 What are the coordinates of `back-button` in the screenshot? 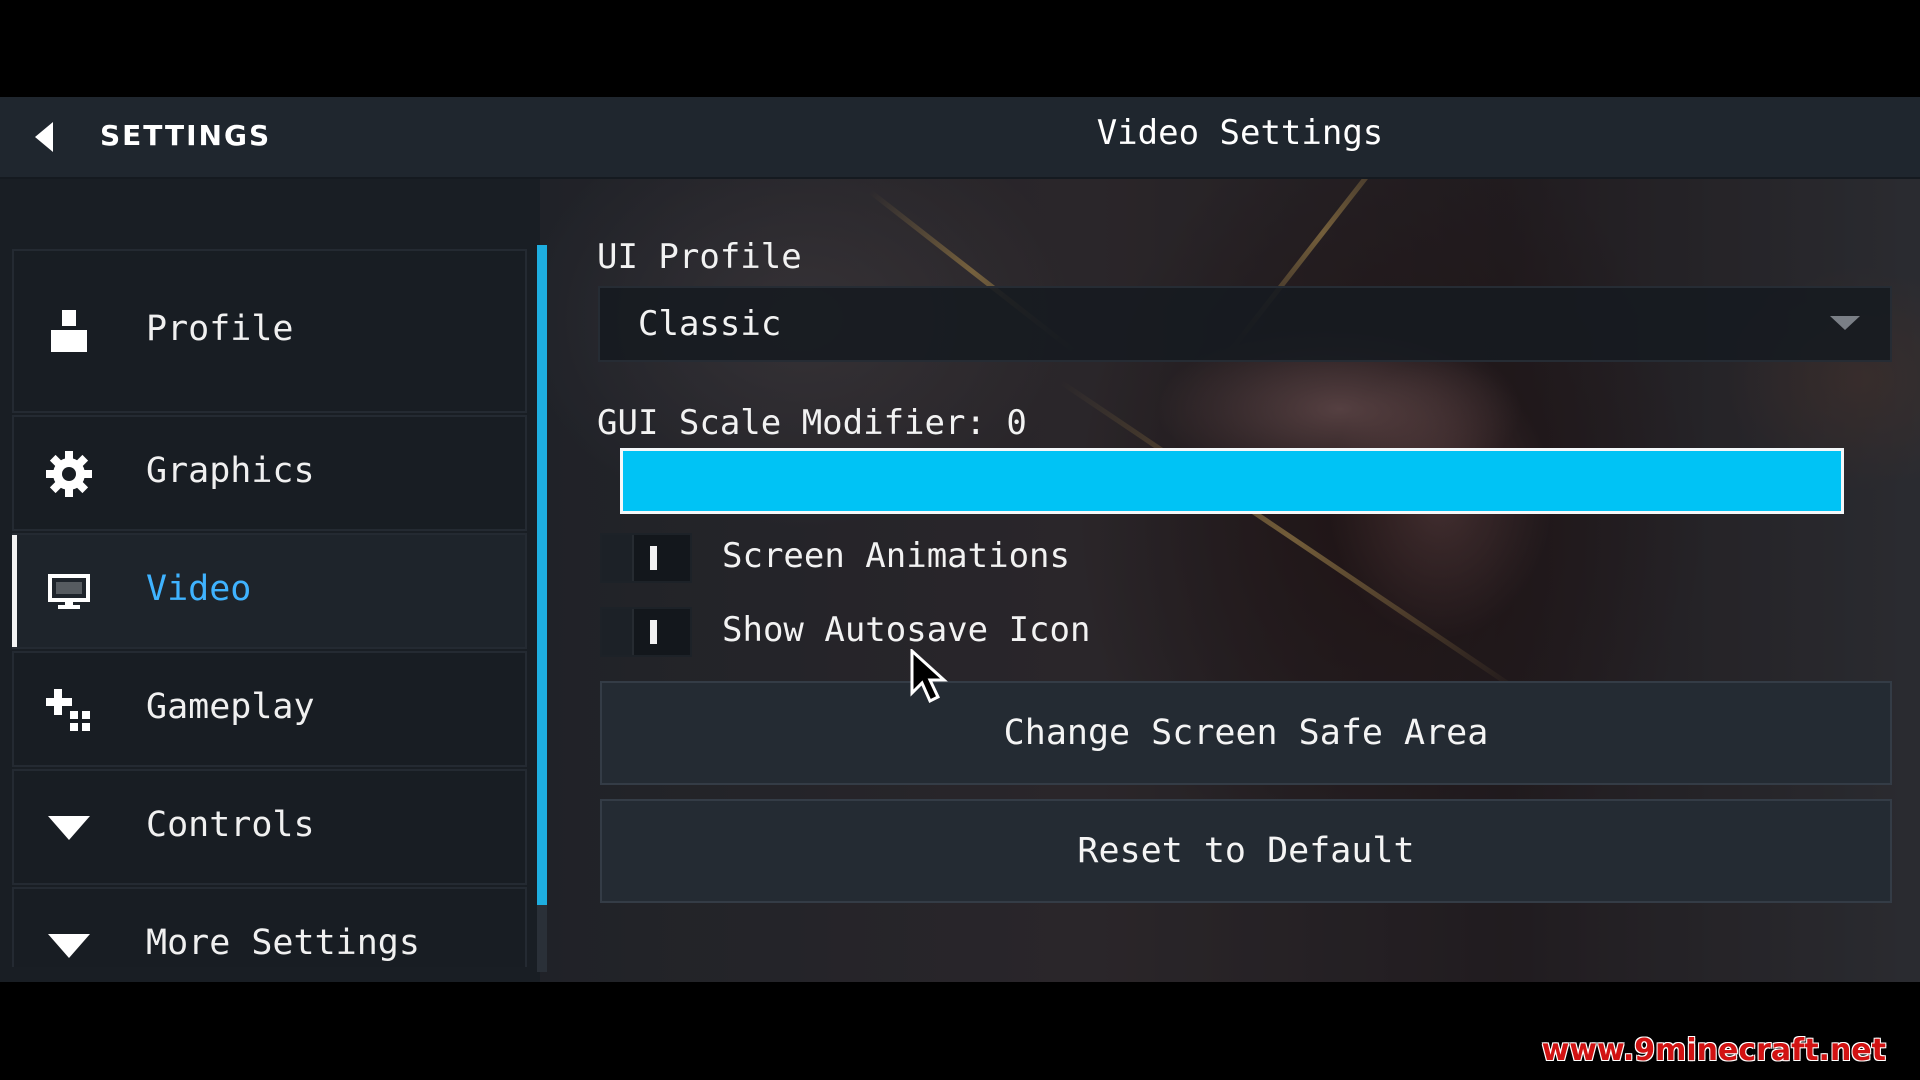 It's located at (44, 137).